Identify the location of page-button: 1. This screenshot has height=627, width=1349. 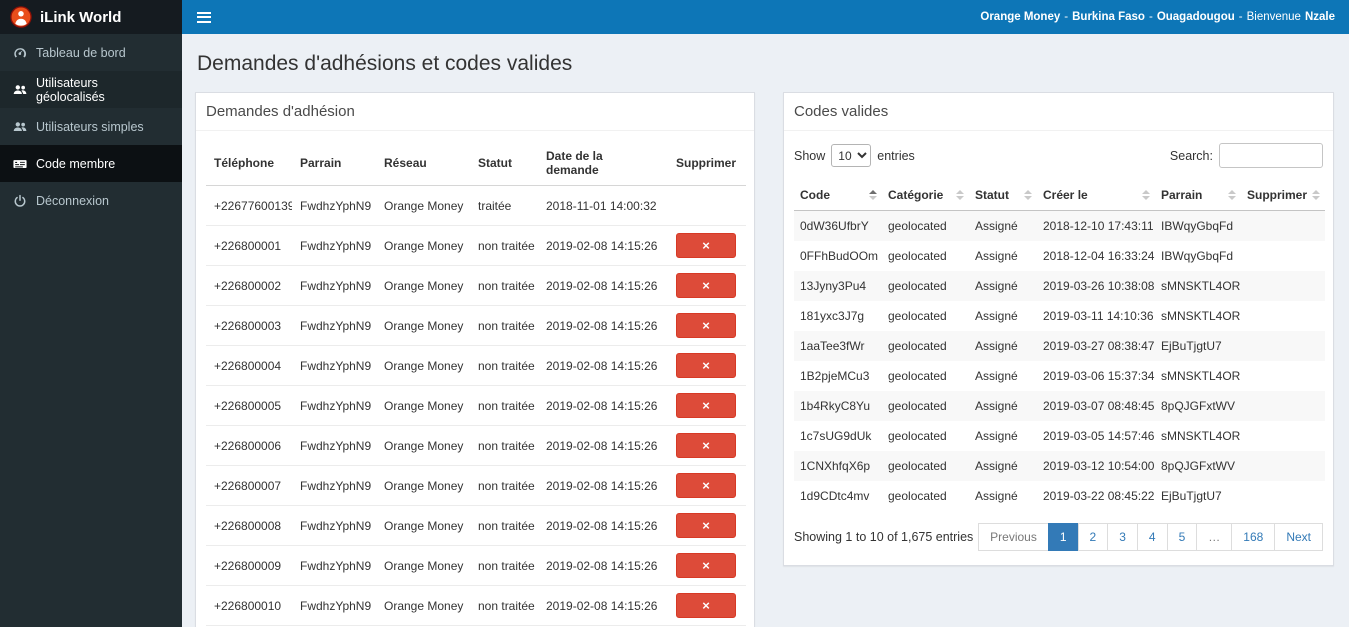
(1063, 537).